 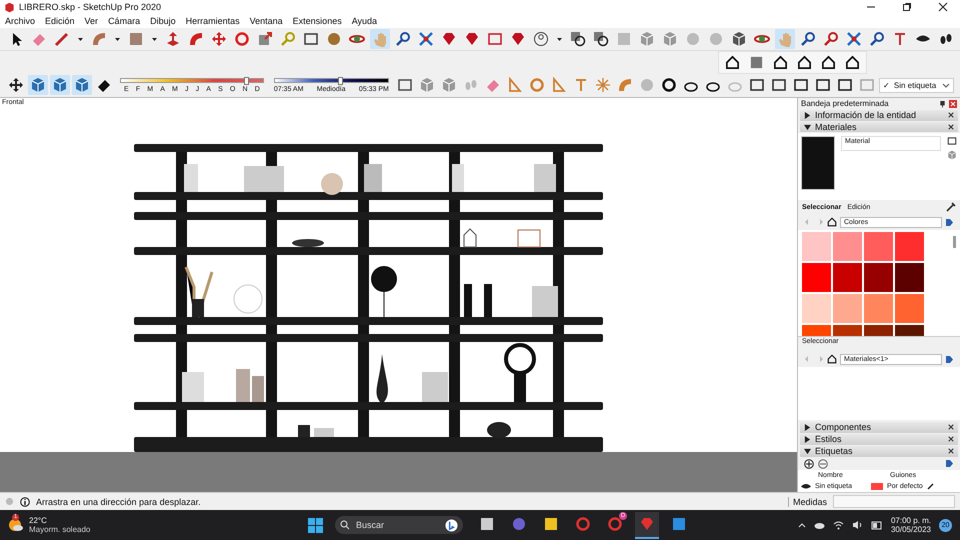 What do you see at coordinates (602, 85) in the screenshot?
I see `sun-icon` at bounding box center [602, 85].